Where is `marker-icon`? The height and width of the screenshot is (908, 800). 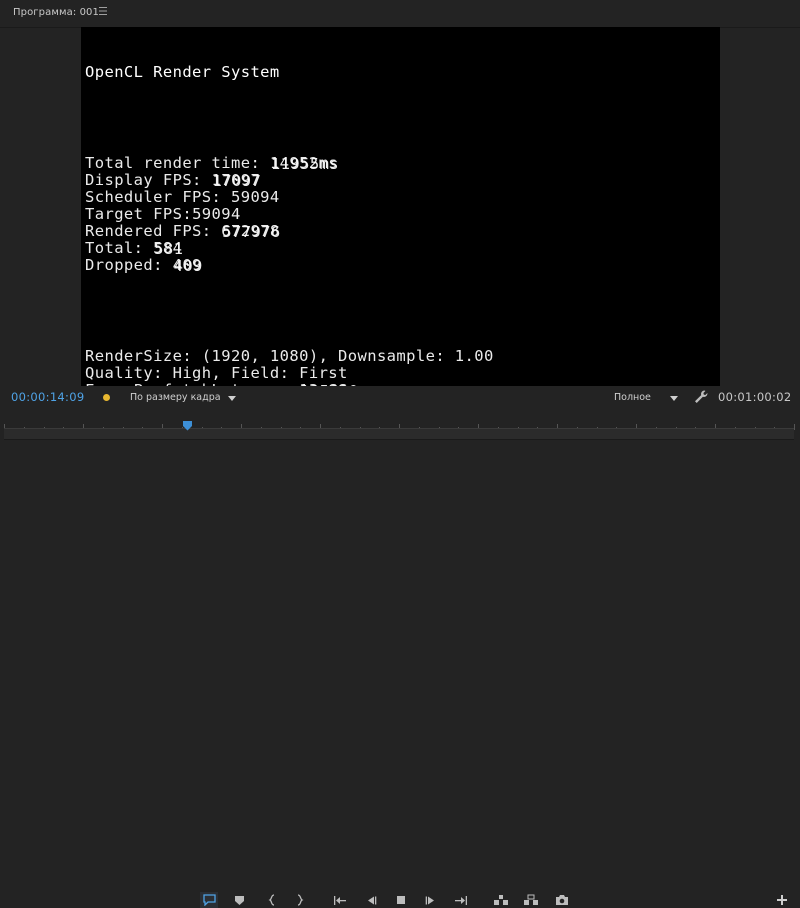
marker-icon is located at coordinates (239, 900).